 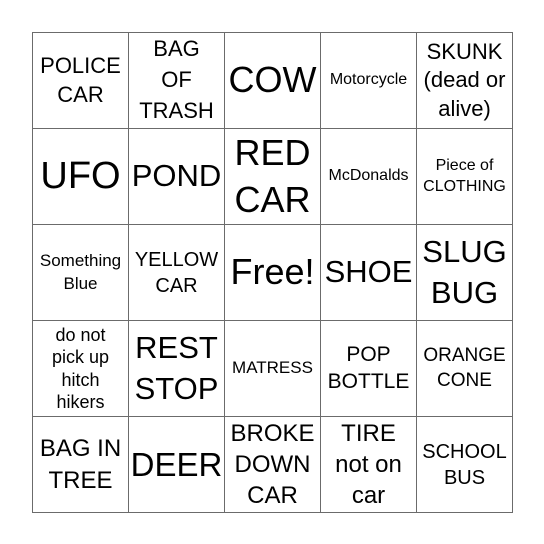 I want to click on bingo-cell-police-car: POLICE CAR, so click(x=81, y=81).